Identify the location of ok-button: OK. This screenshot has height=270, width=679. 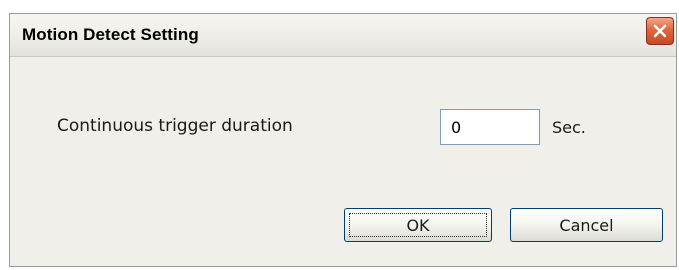
(418, 225).